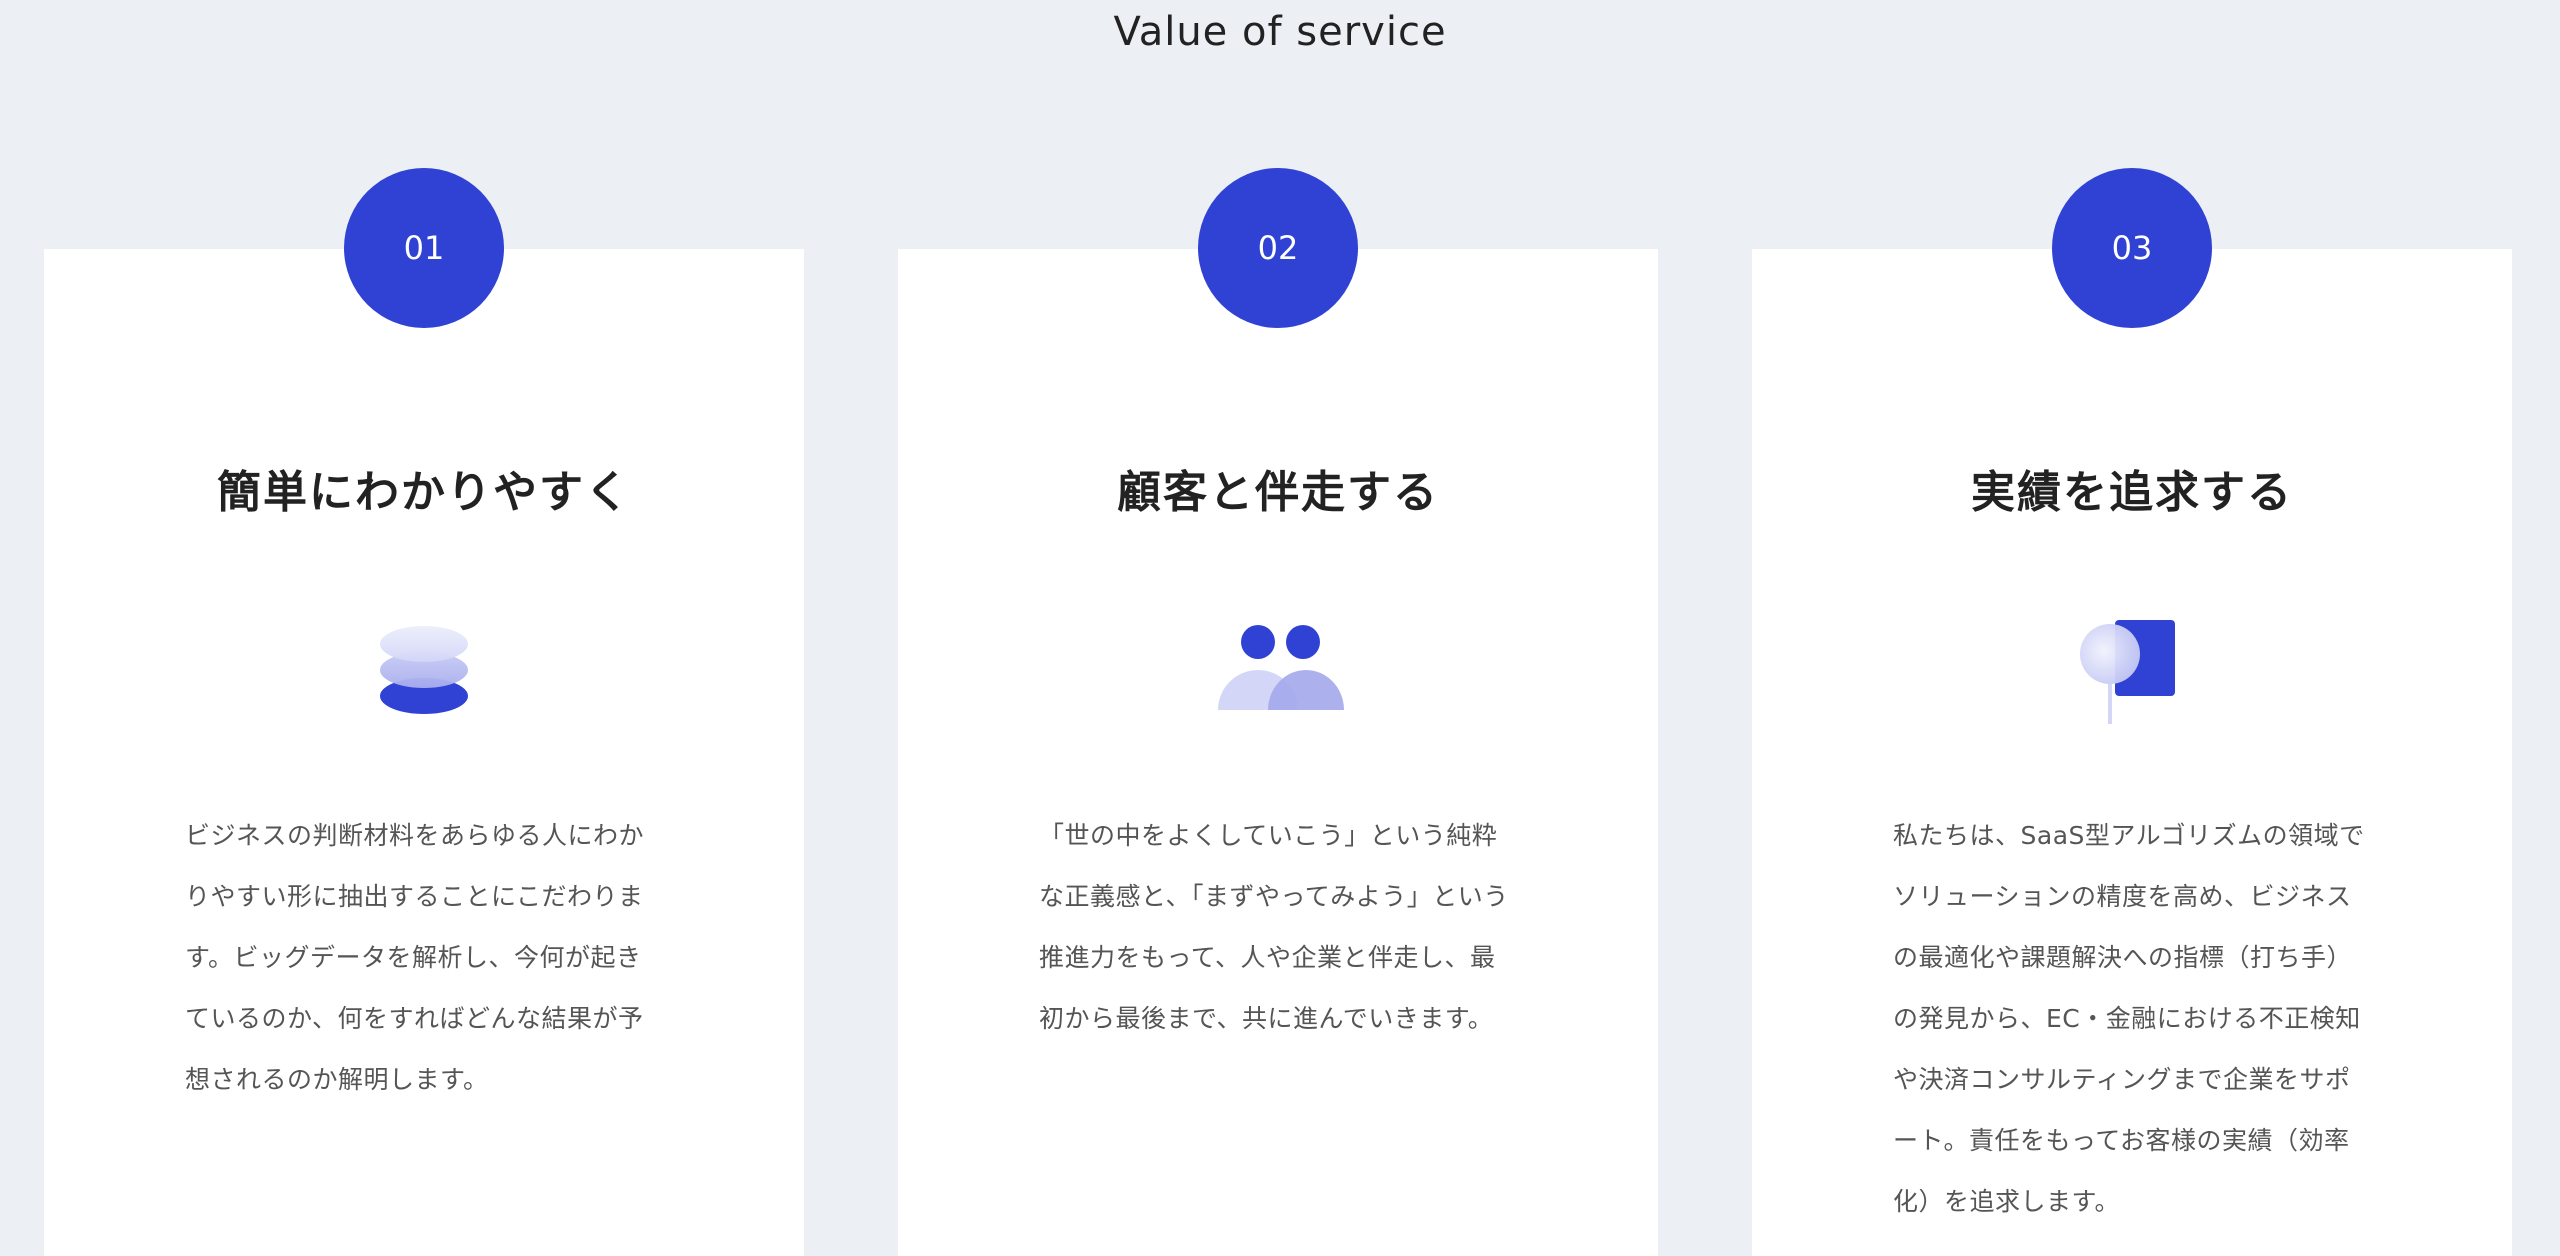 This screenshot has height=1256, width=2560. Describe the element at coordinates (424, 248) in the screenshot. I see `card-number-badge: 01` at that location.